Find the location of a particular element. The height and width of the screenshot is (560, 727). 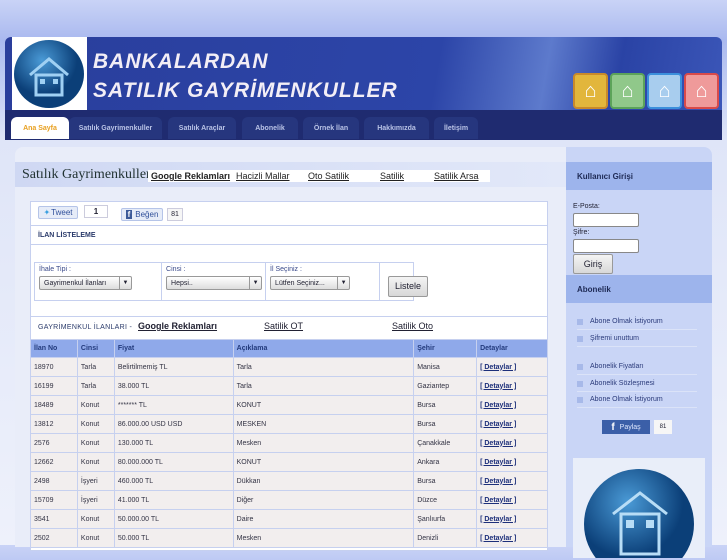

home-red-icon: ⌂ is located at coordinates (701, 91).